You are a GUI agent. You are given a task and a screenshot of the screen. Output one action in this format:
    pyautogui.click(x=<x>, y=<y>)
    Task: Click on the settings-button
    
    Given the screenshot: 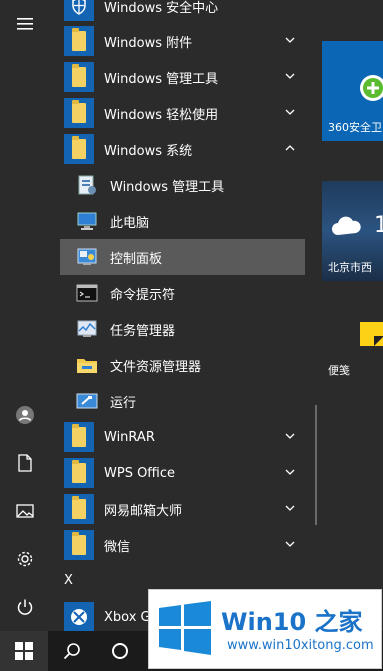 What is the action you would take?
    pyautogui.click(x=25, y=559)
    